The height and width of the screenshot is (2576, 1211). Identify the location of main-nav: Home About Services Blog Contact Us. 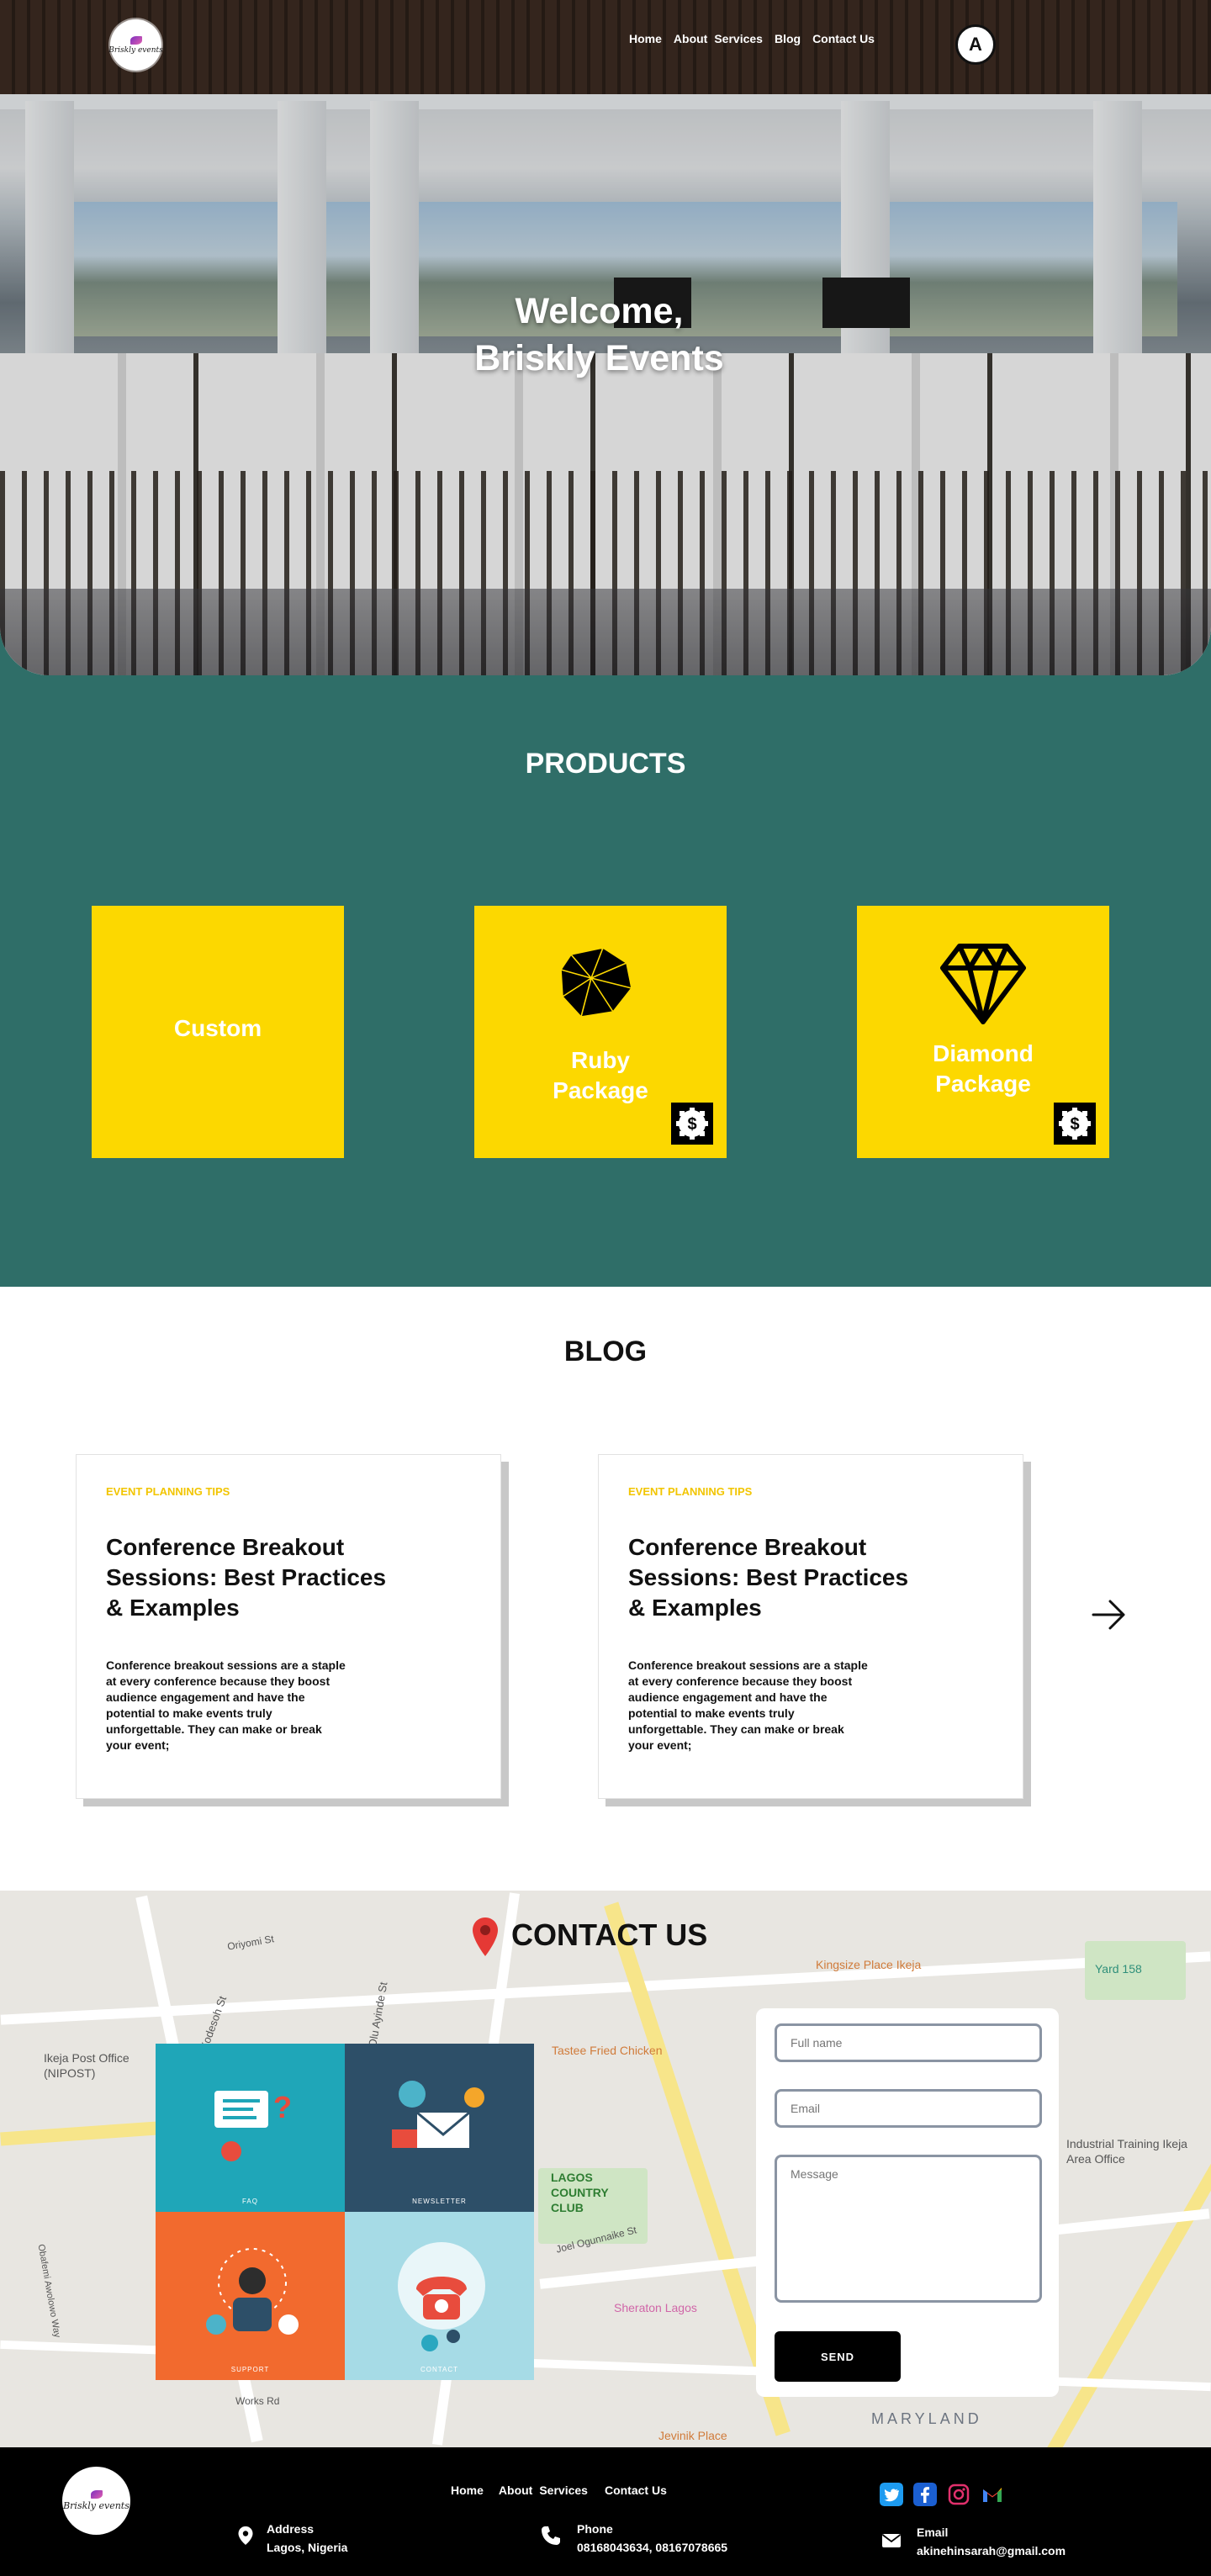
(757, 38).